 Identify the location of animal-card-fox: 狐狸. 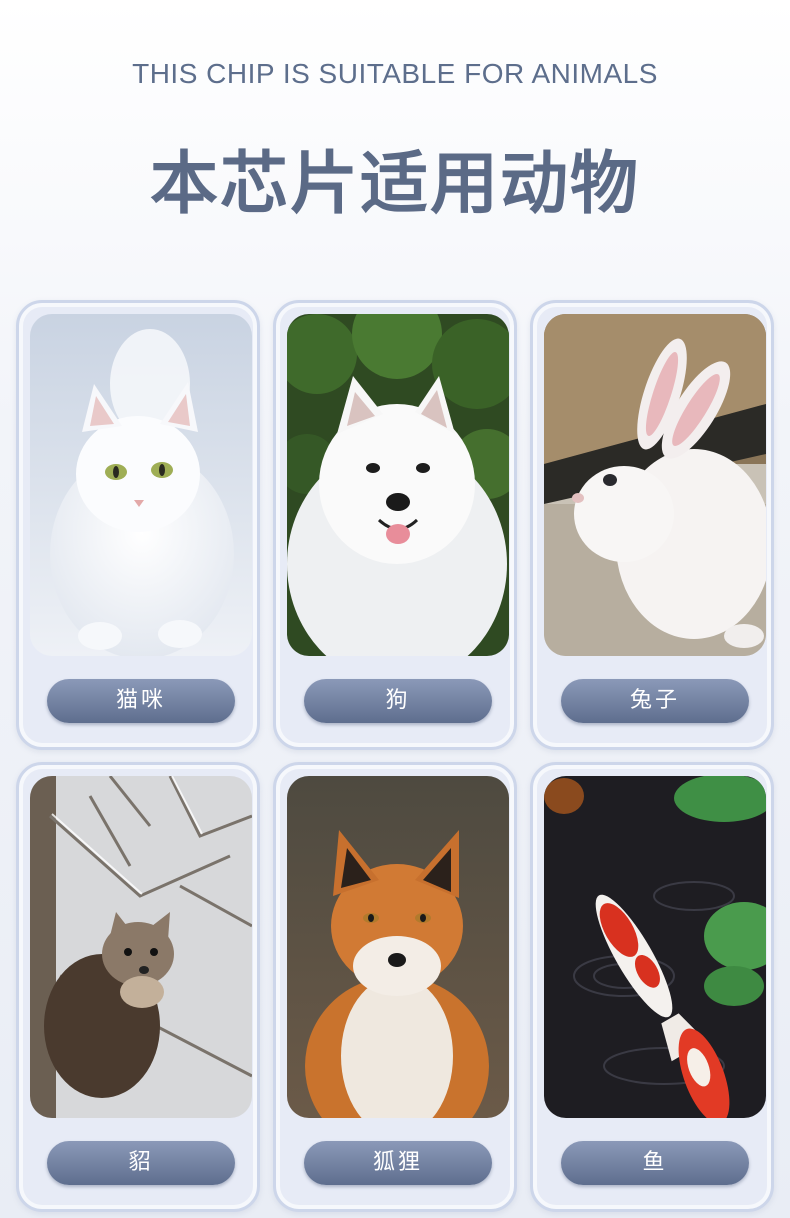
(395, 987).